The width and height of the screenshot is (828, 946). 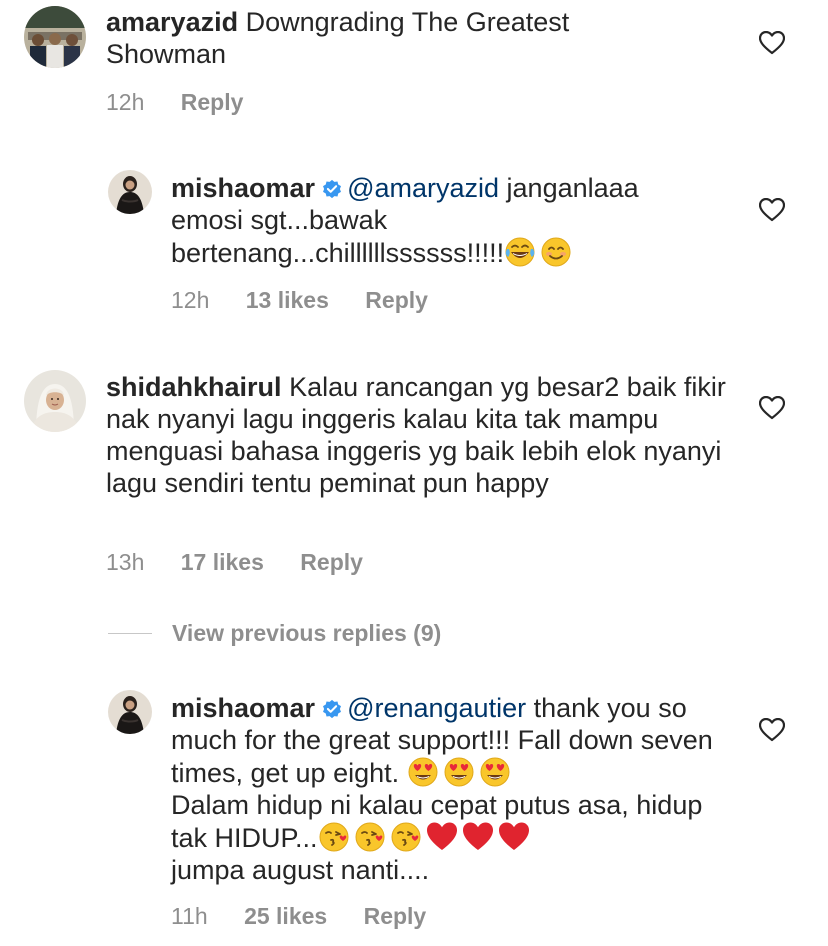 What do you see at coordinates (287, 300) in the screenshot?
I see `likes-count: 13 likes` at bounding box center [287, 300].